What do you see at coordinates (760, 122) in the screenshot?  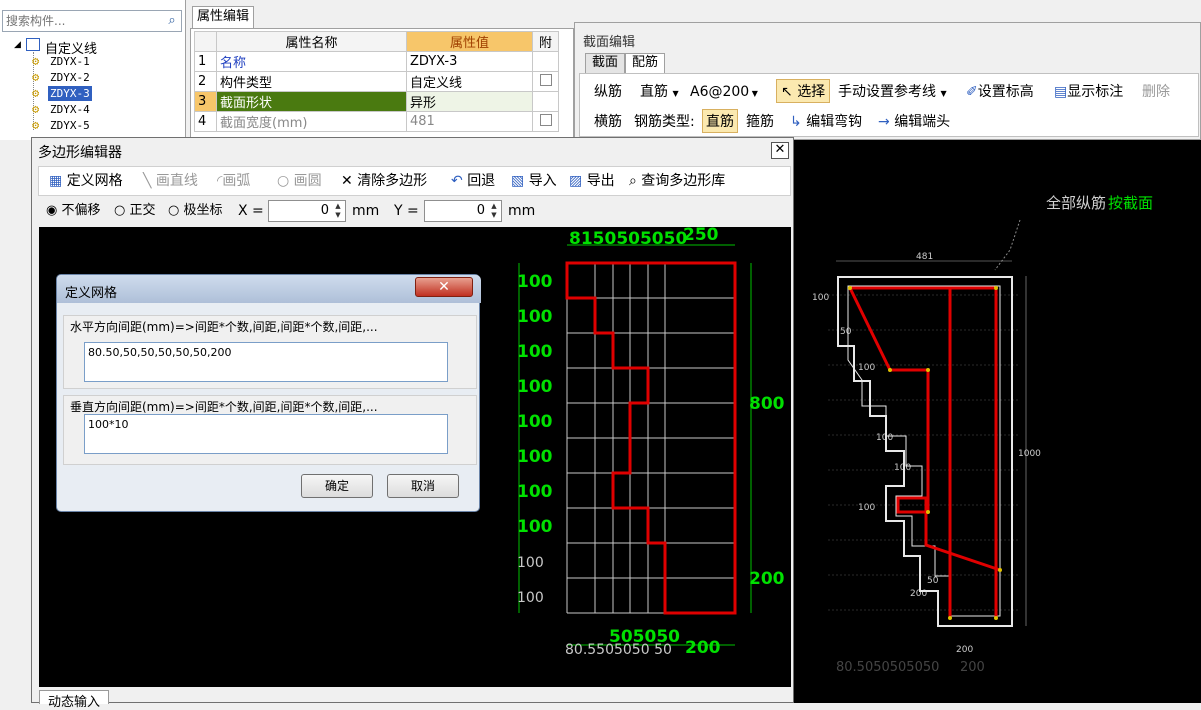 I see `stirrup-button: 箍筋` at bounding box center [760, 122].